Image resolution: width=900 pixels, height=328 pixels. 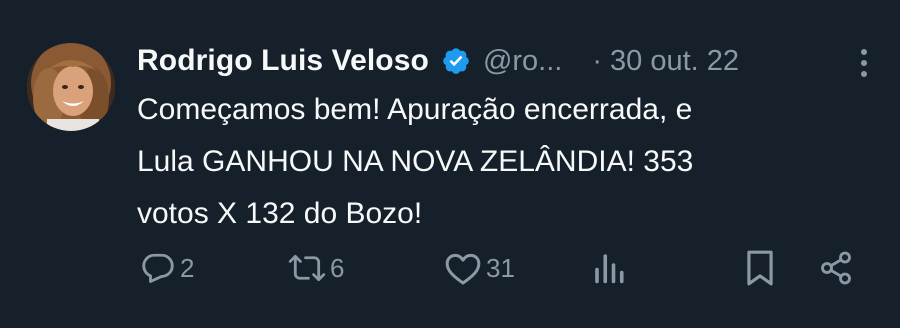 I want to click on action-bar: 2 6 31, so click(x=450, y=268).